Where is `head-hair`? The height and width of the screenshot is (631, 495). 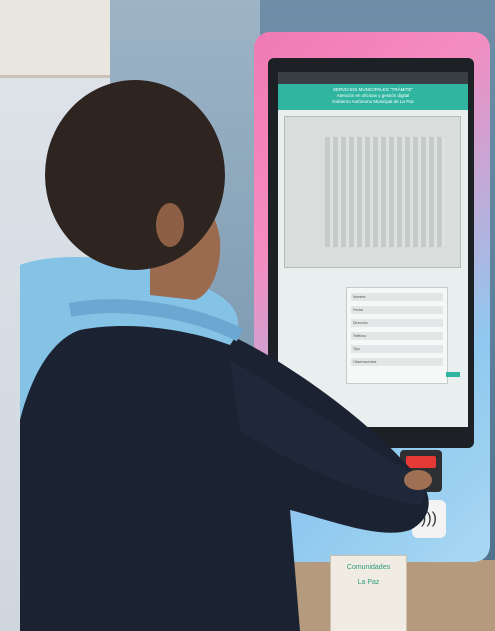
head-hair is located at coordinates (135, 175).